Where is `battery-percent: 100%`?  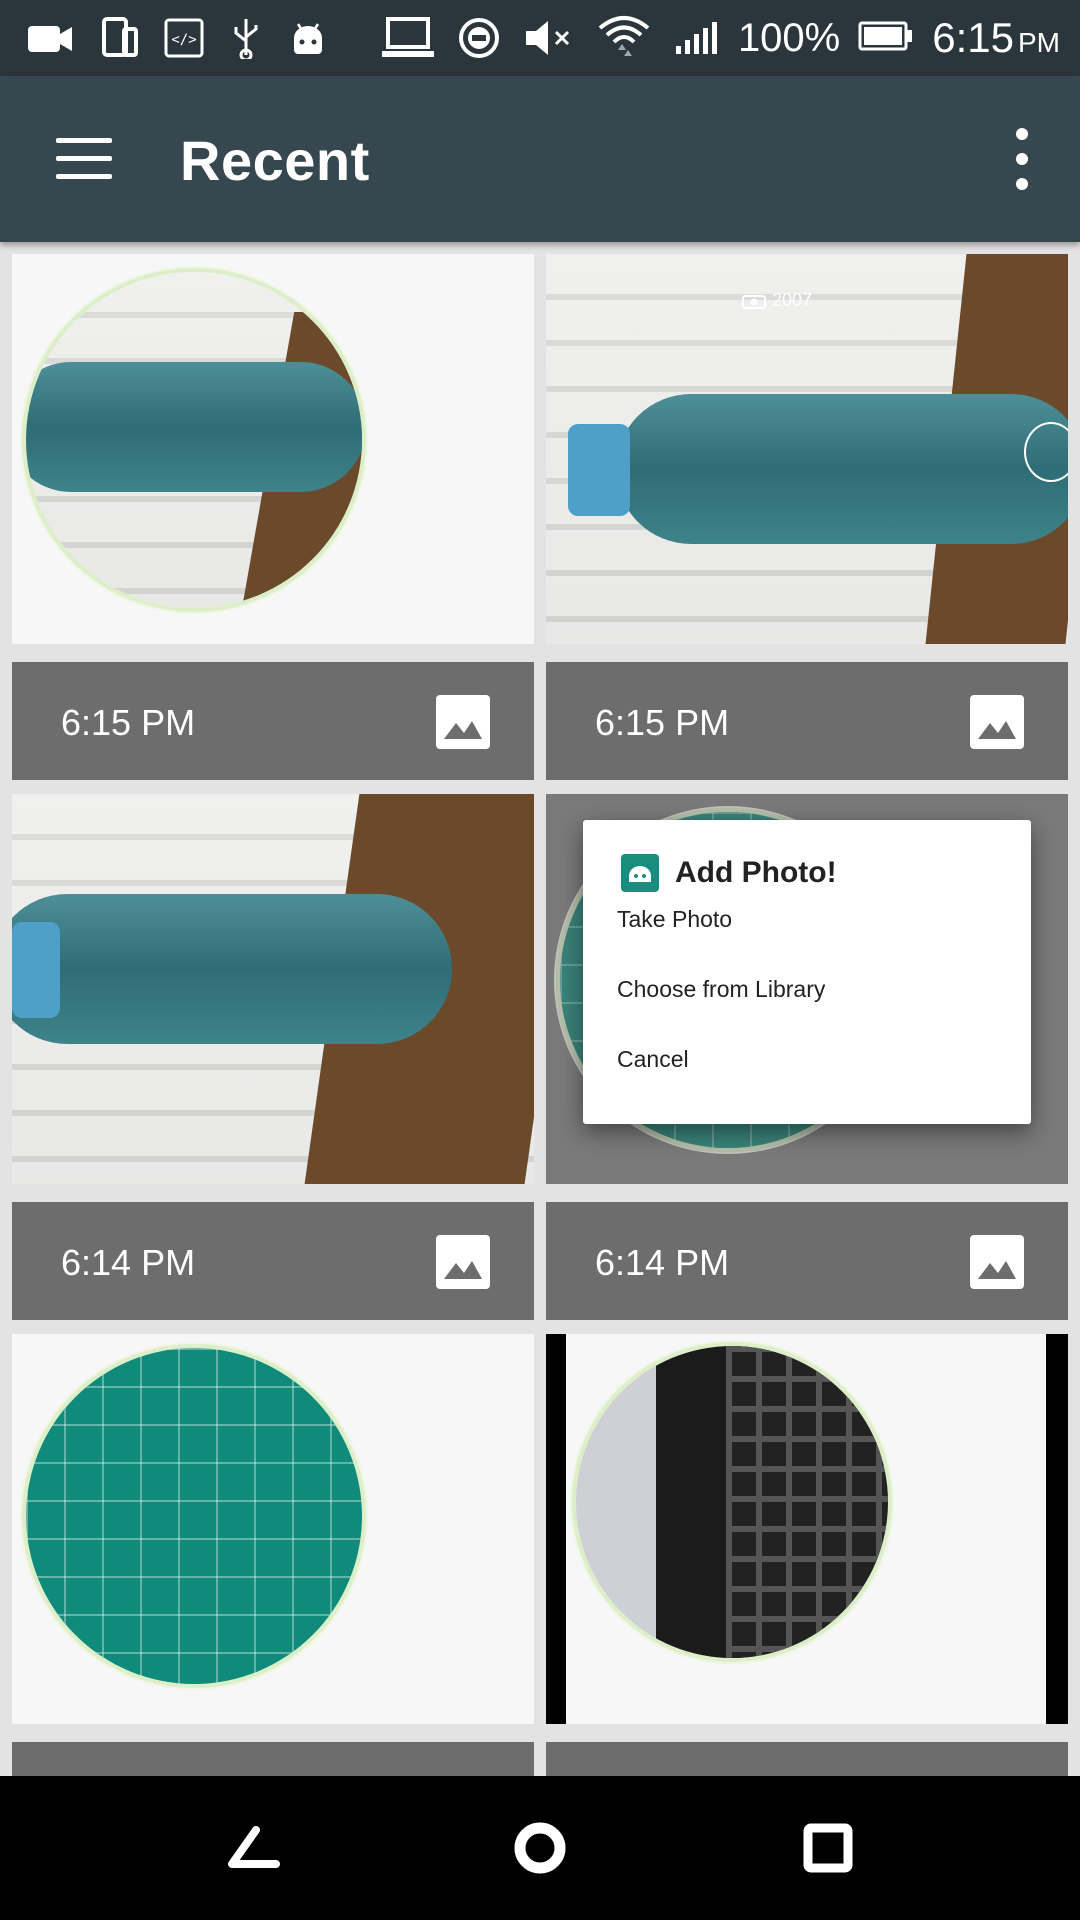
battery-percent: 100% is located at coordinates (789, 37).